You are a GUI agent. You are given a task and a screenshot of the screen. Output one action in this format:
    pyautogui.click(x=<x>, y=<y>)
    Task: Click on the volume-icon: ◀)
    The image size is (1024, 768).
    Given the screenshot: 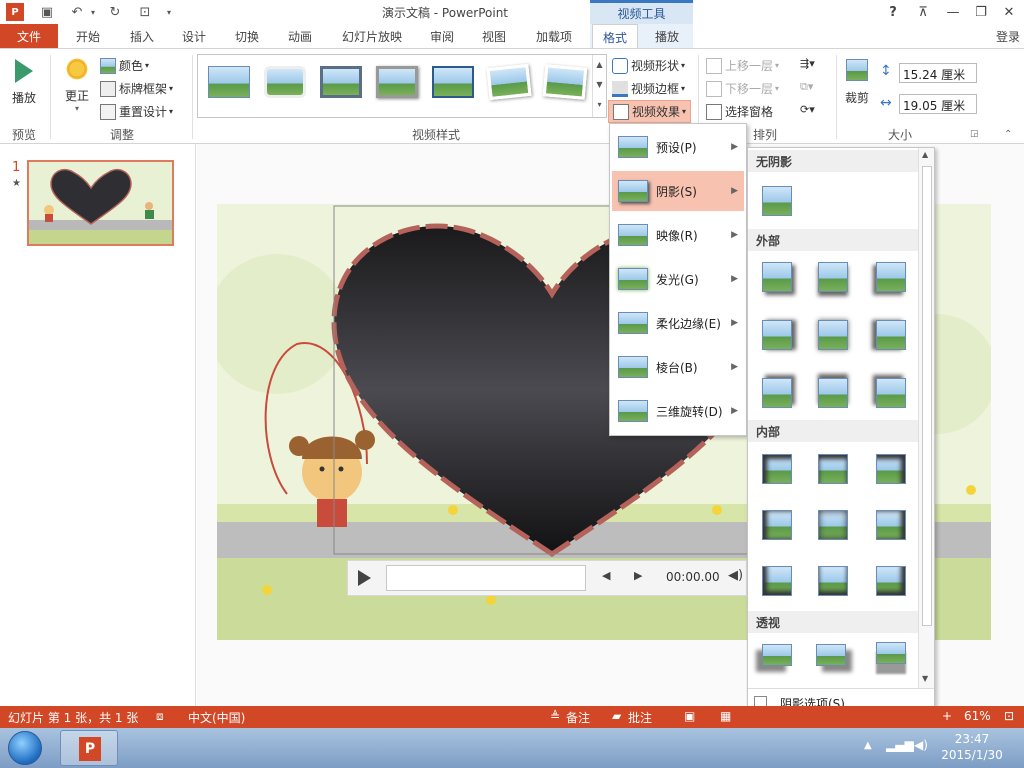 What is the action you would take?
    pyautogui.click(x=735, y=575)
    